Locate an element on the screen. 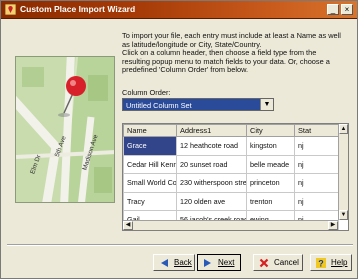 Image resolution: width=358 pixels, height=279 pixels. table-cell: kingston is located at coordinates (270, 146).